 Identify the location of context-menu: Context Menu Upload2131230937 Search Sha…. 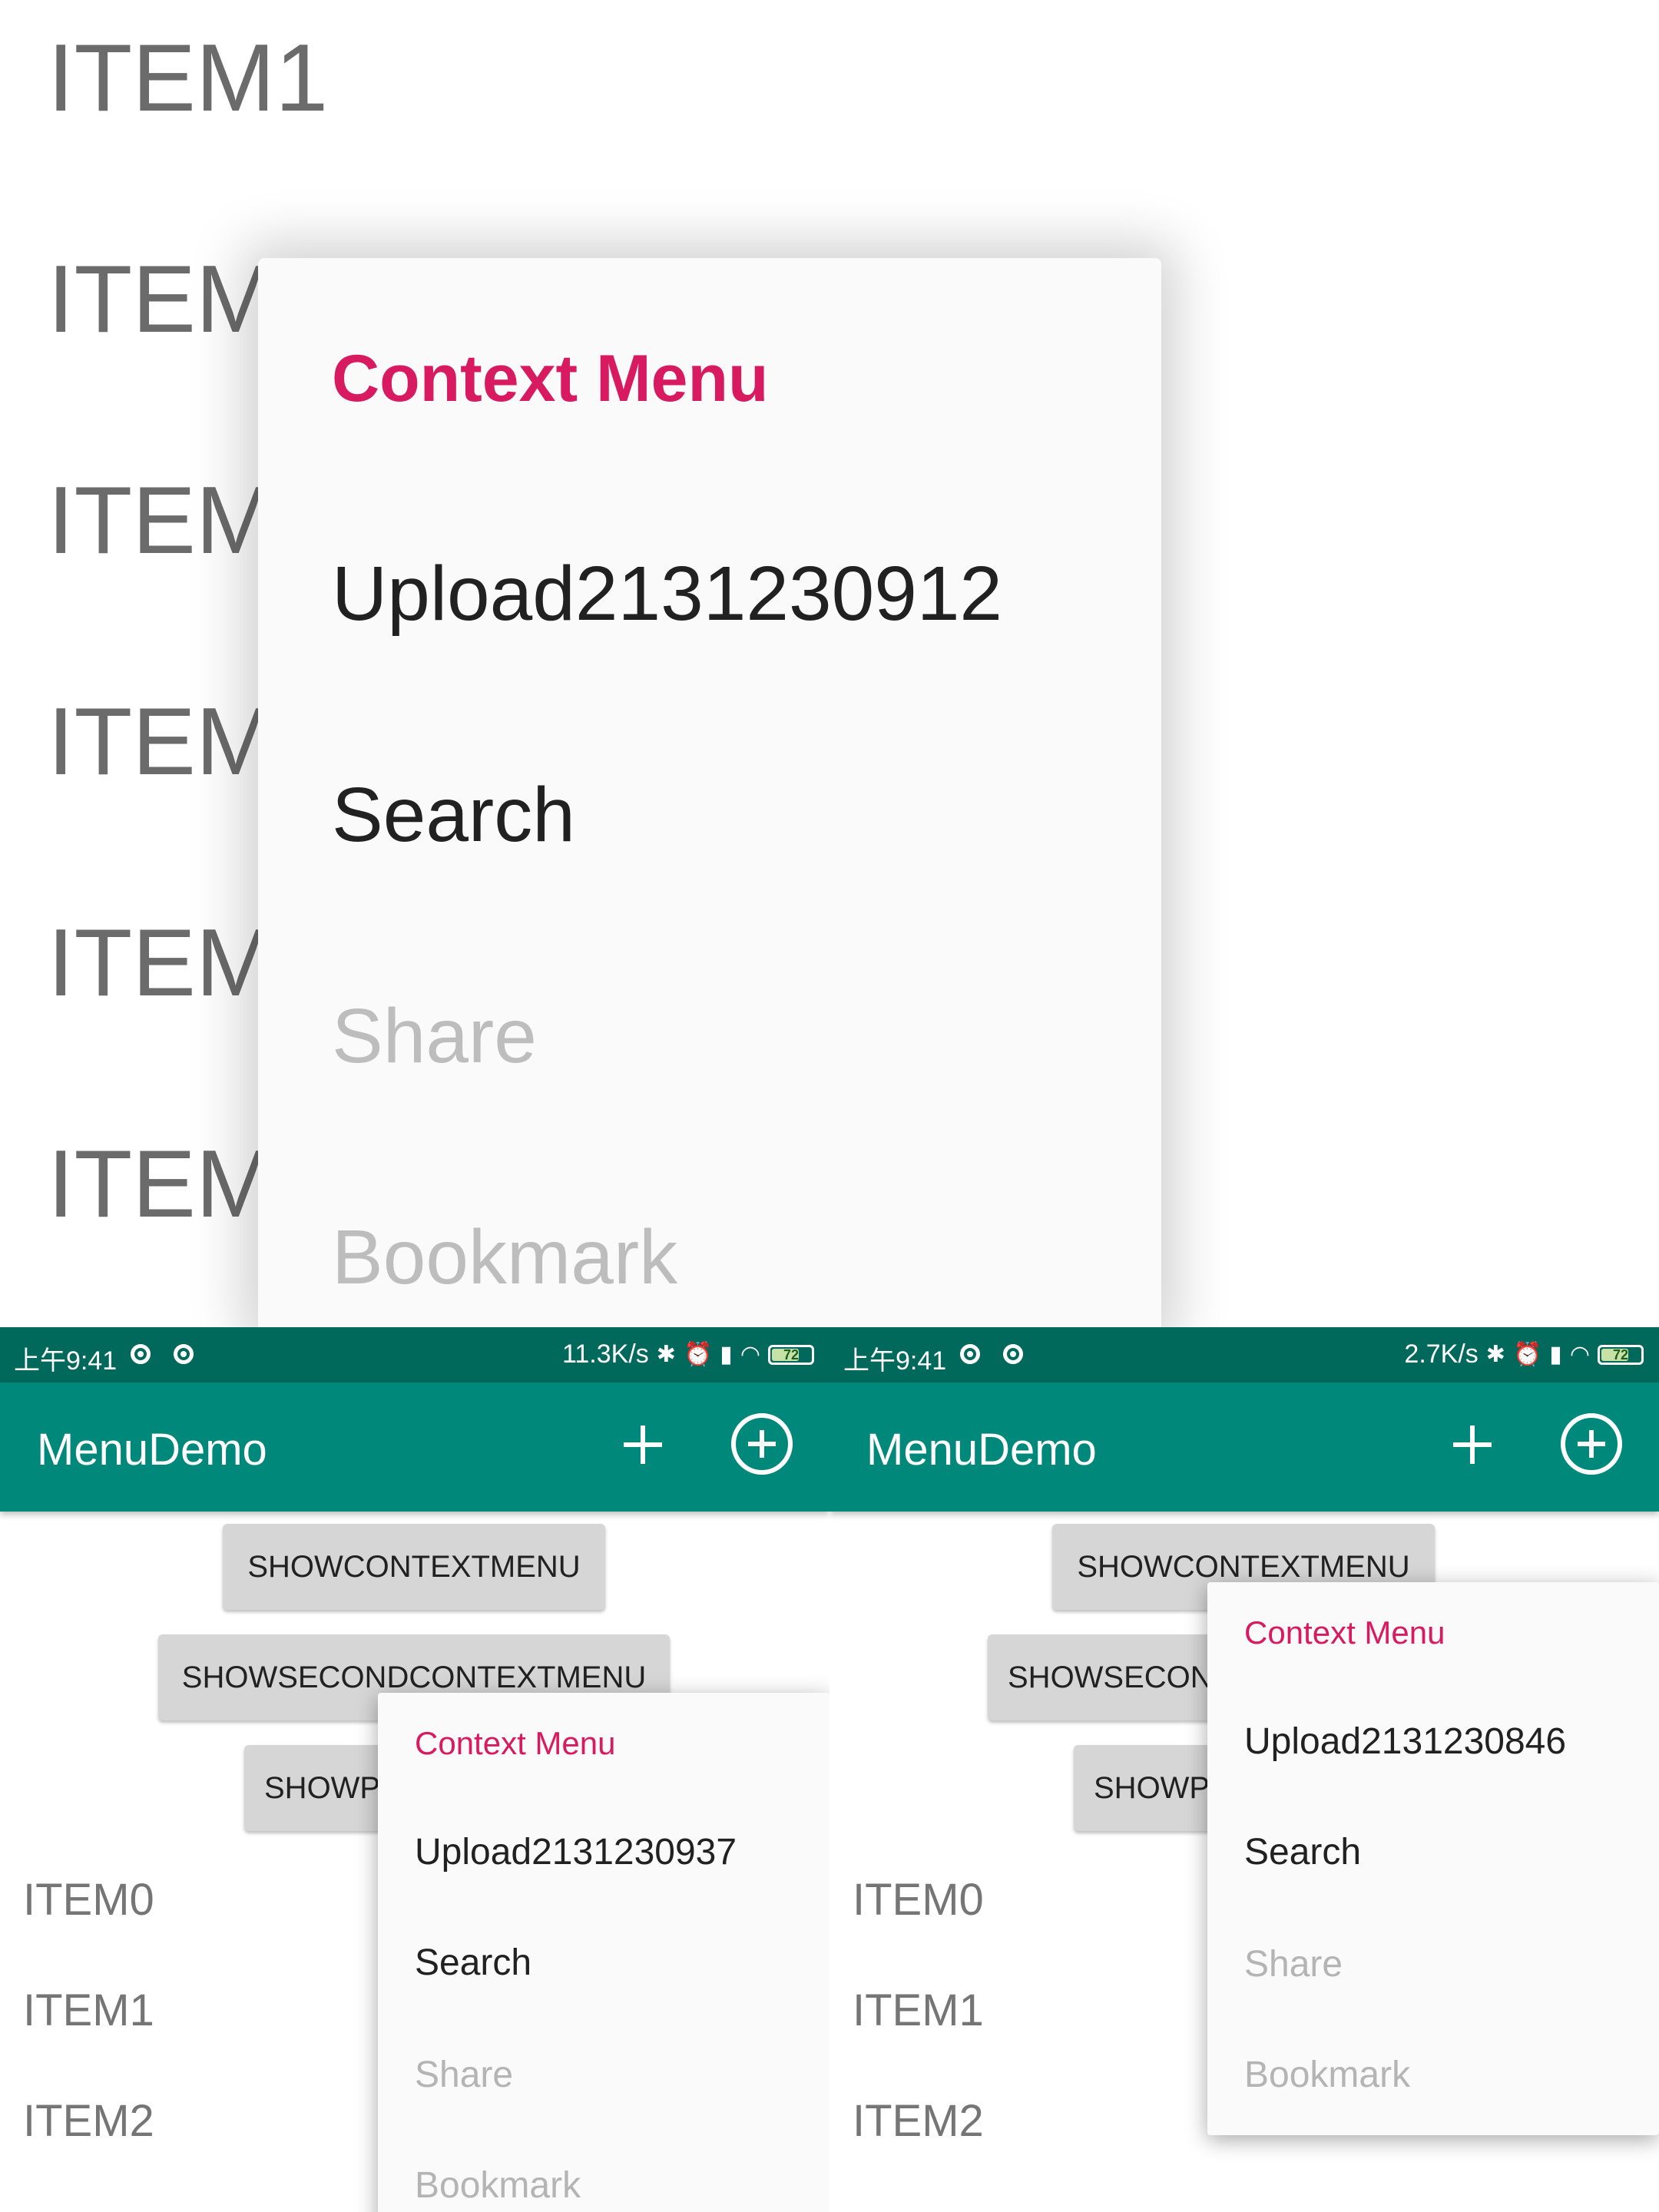
(604, 1953).